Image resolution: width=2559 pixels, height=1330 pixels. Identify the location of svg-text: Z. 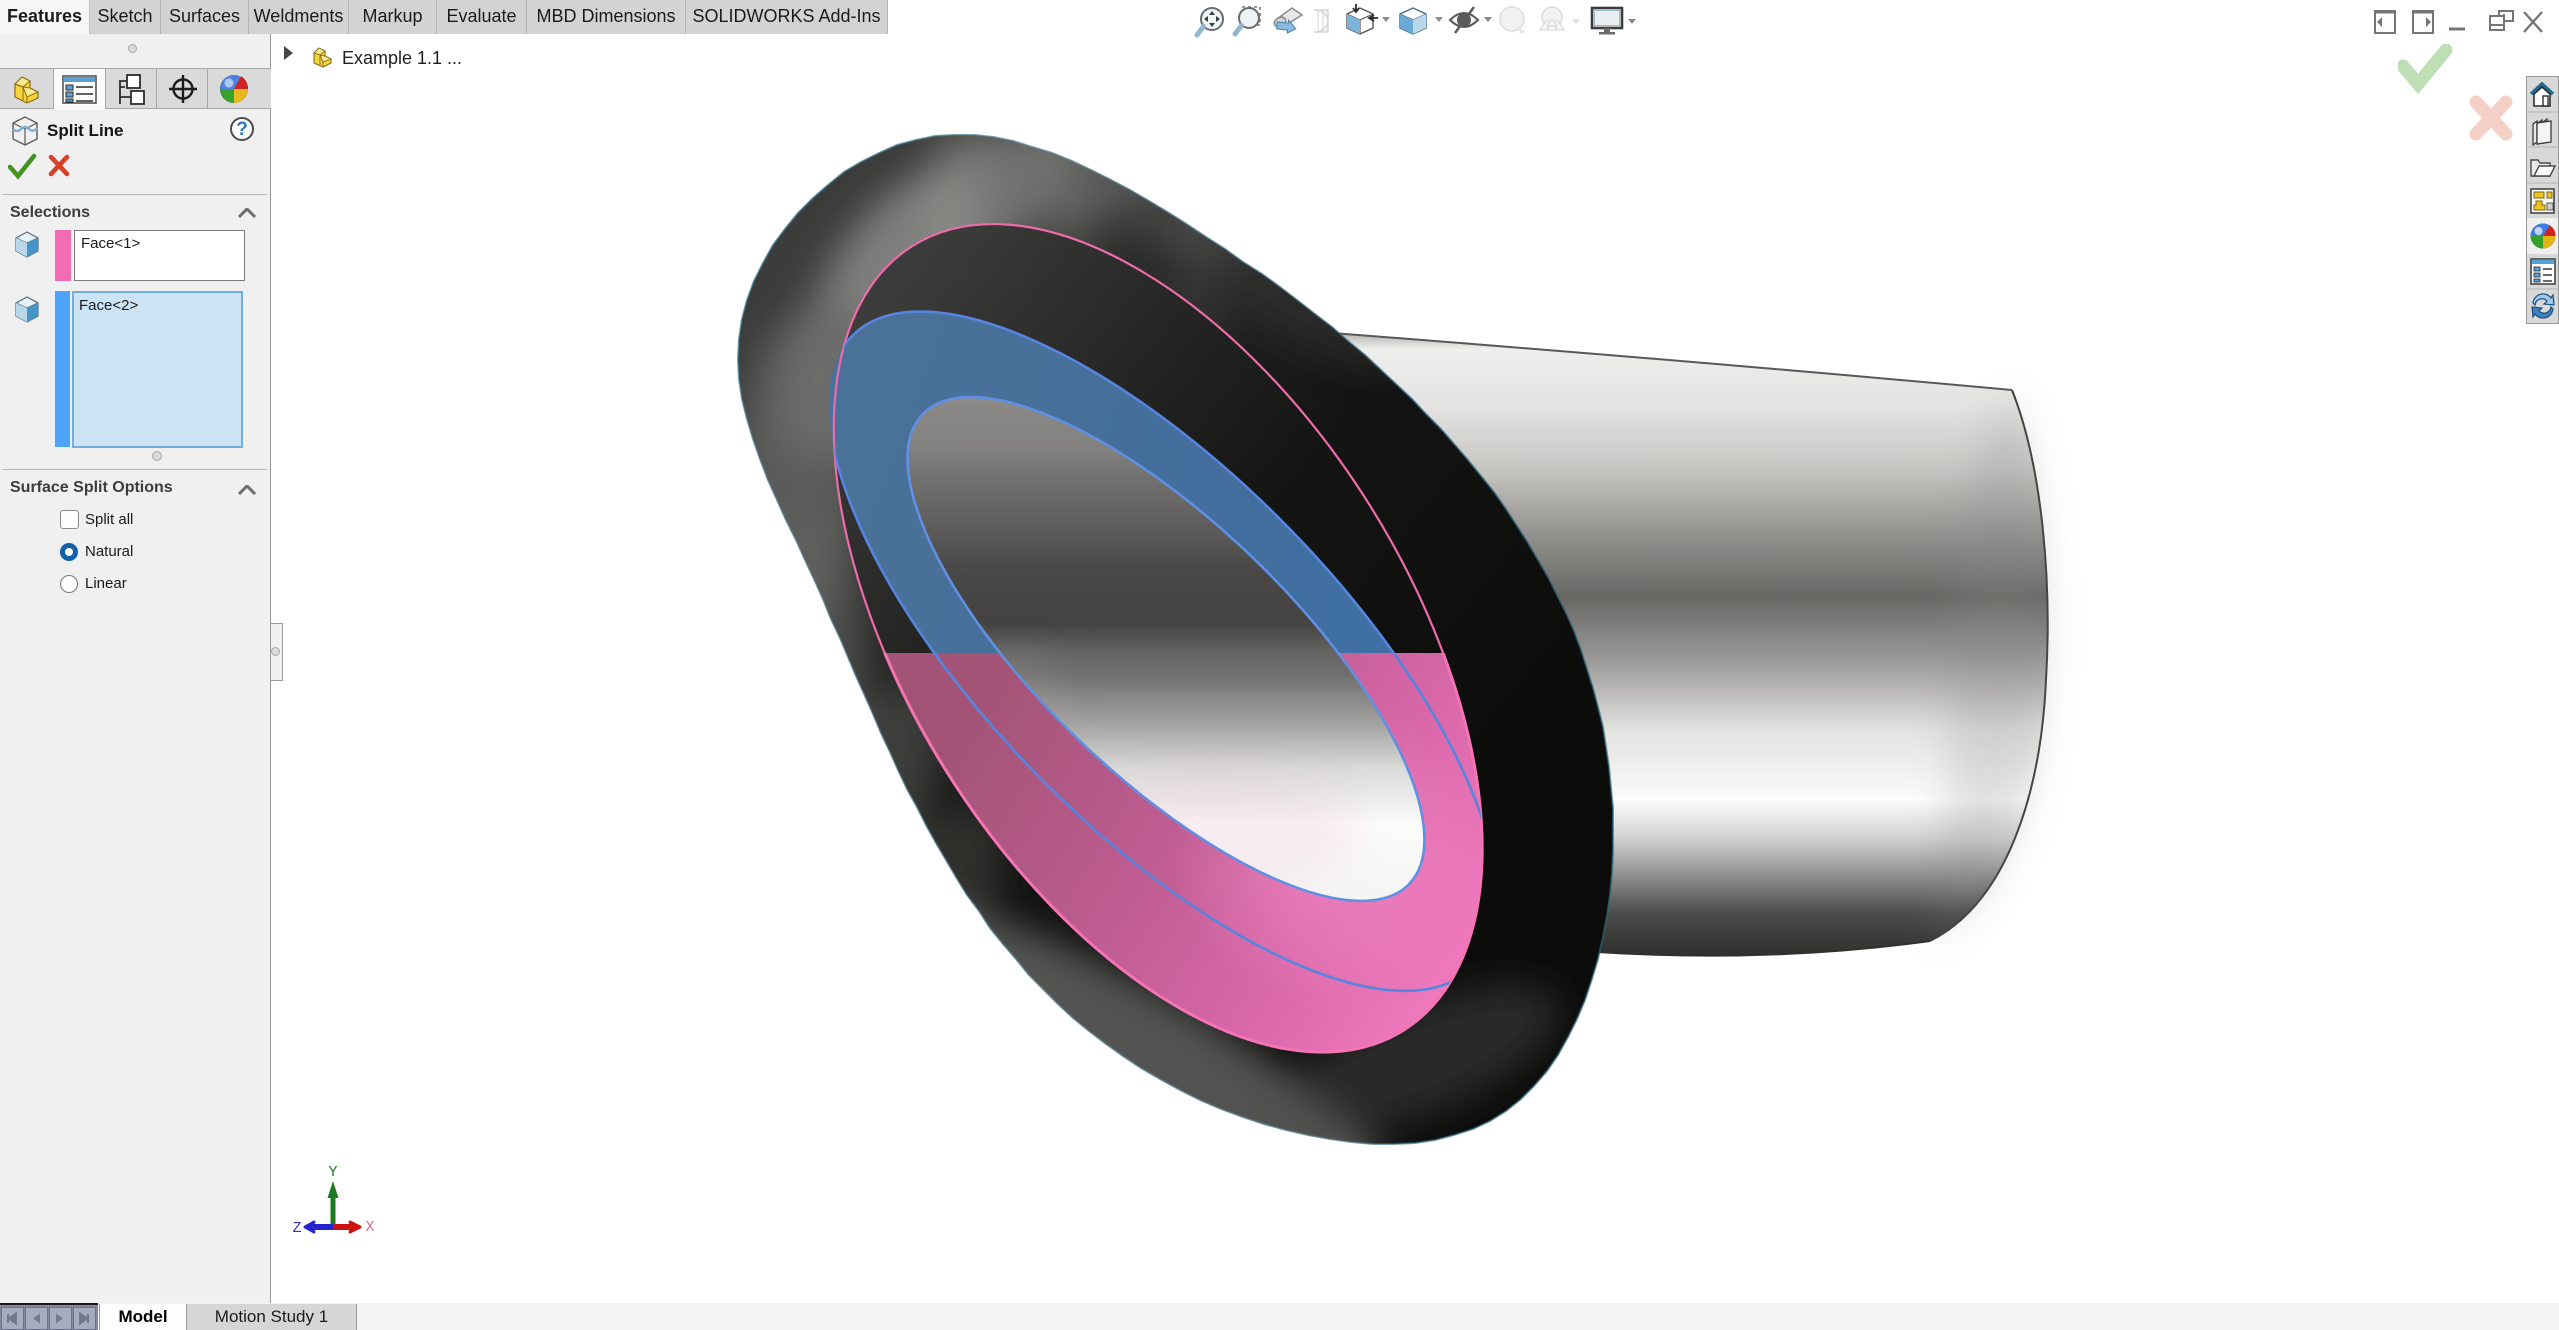
(296, 1228).